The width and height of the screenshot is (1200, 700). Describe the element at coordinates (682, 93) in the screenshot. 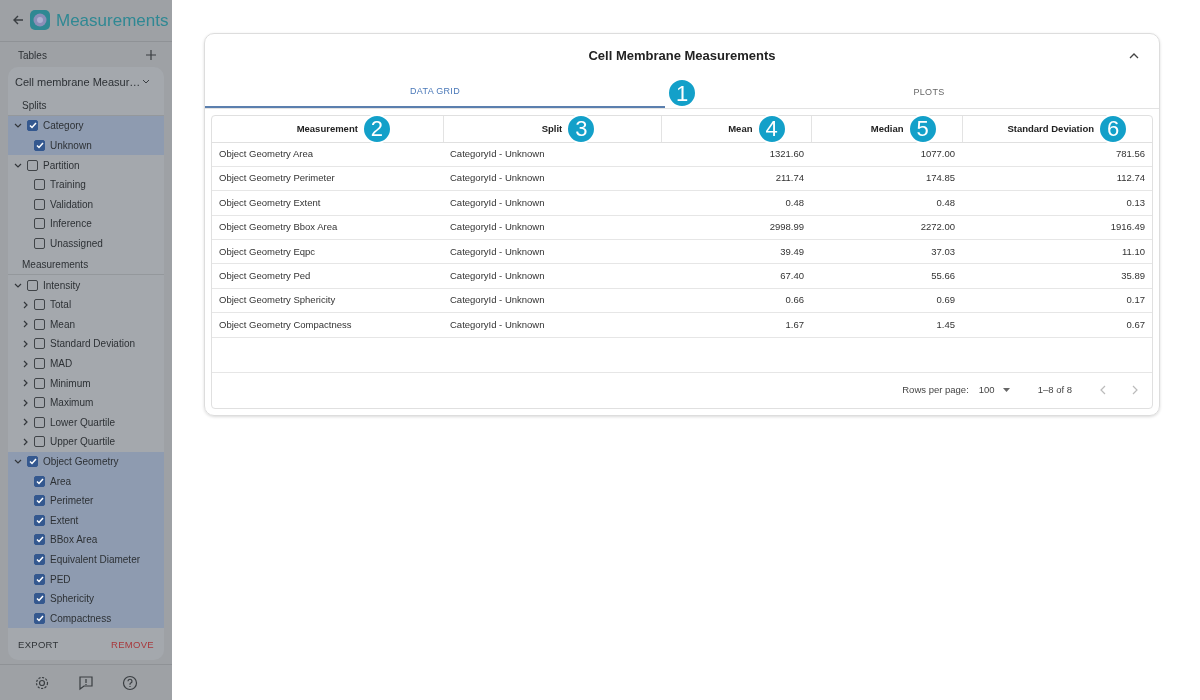

I see `callout-badge: 1` at that location.